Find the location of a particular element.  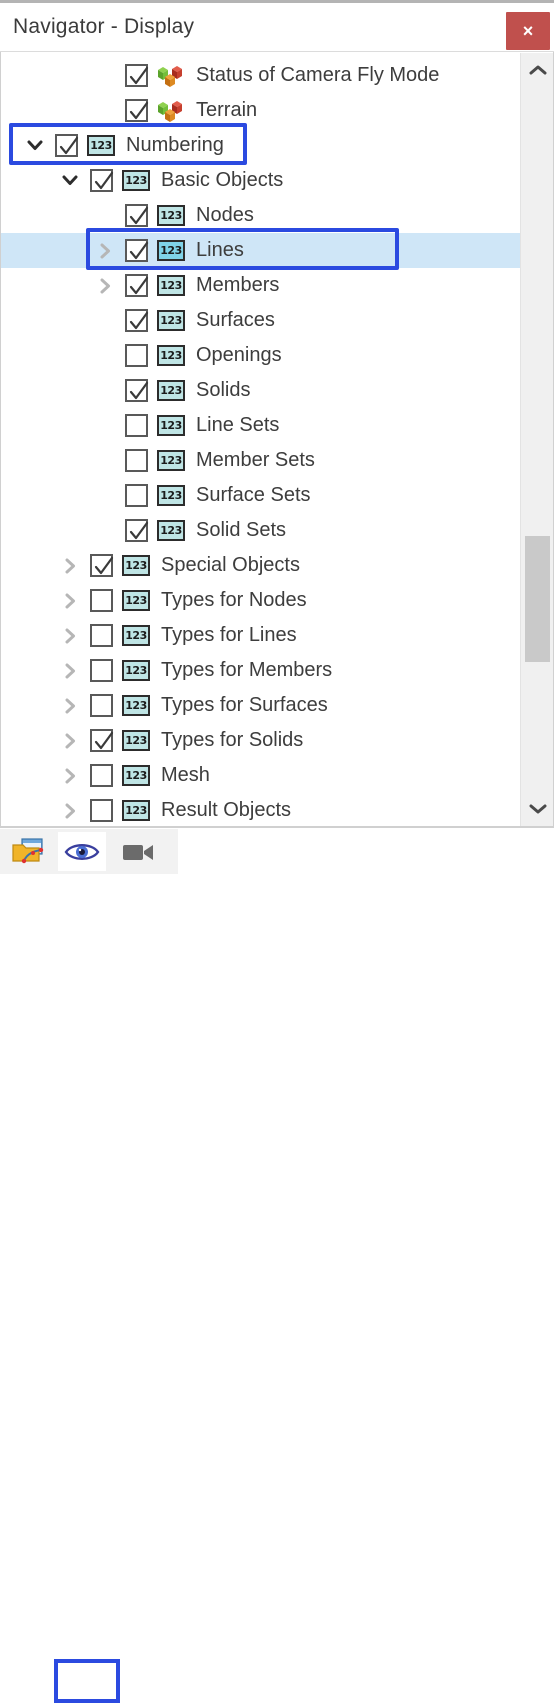

tree-item-types-for-surfaces: 123 Types for Surfaces is located at coordinates (260, 705).